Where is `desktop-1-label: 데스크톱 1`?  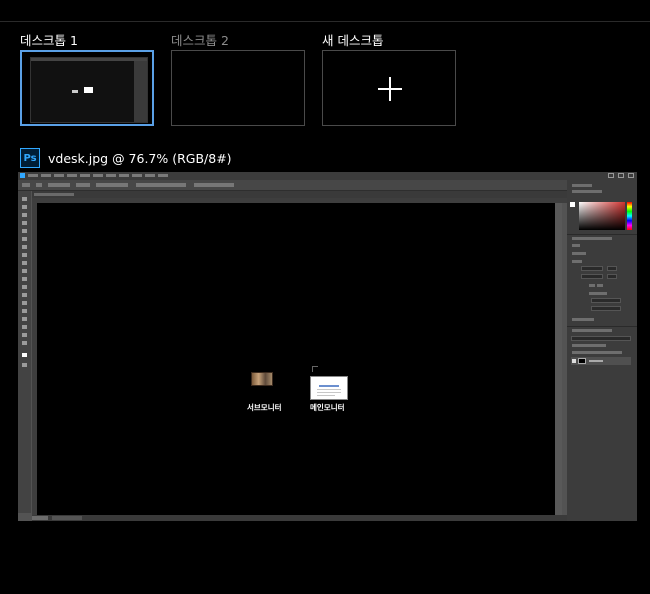
desktop-1-label: 데스크톱 1 is located at coordinates (49, 40).